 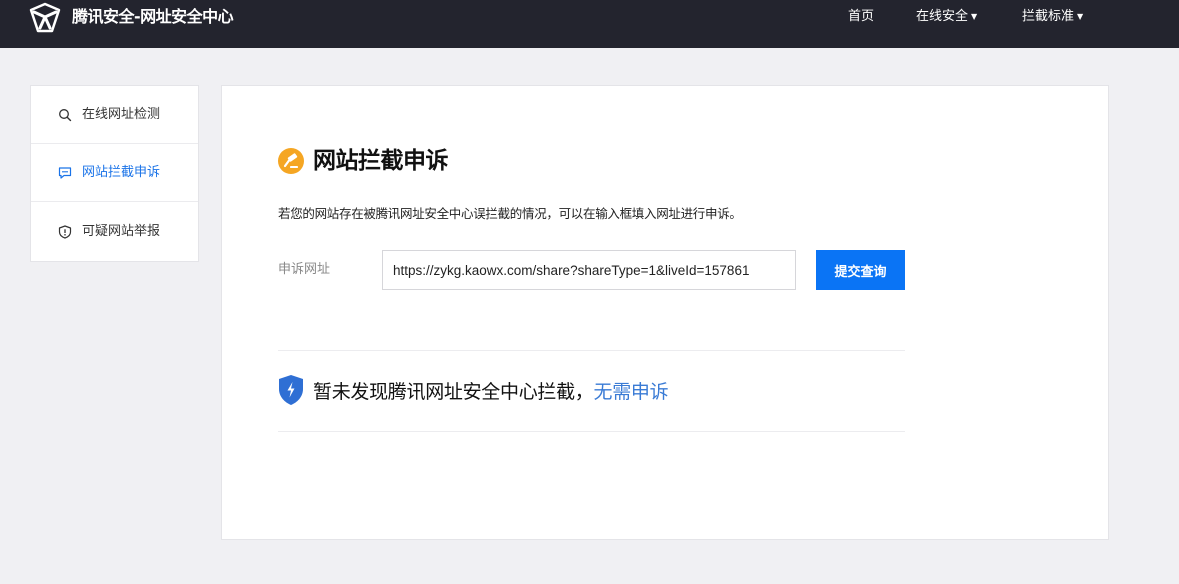 I want to click on nav-home-label: 首页, so click(x=861, y=16).